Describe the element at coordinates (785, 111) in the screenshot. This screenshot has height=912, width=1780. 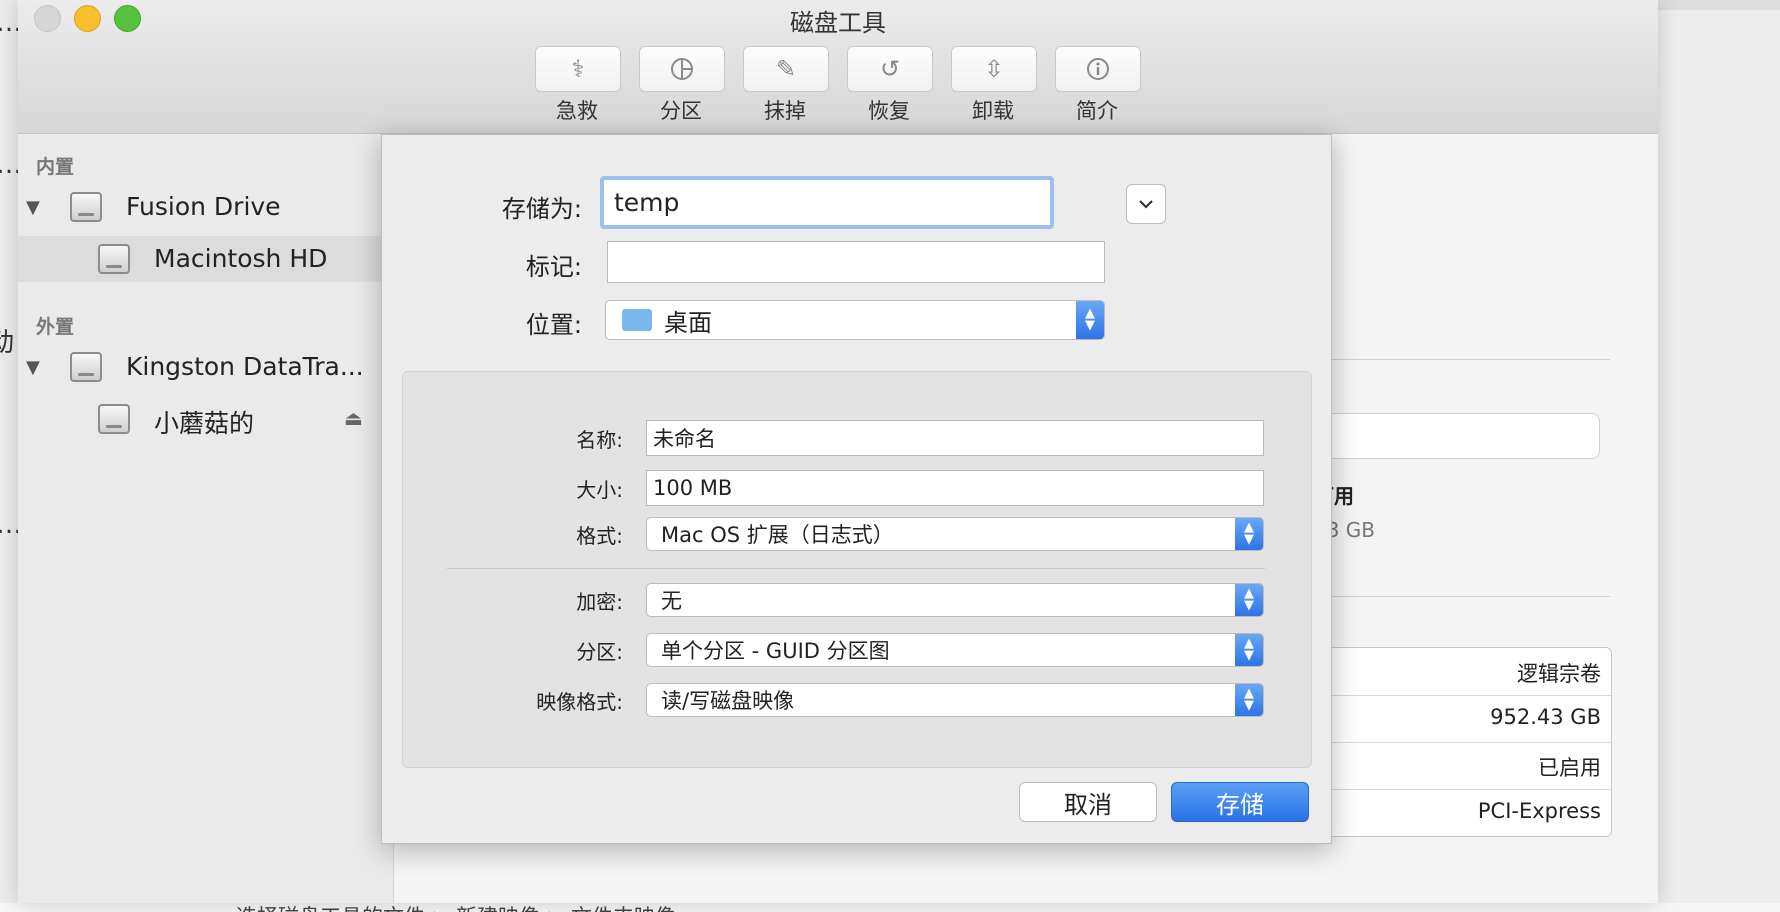
I see `erase-label: 抹掉` at that location.